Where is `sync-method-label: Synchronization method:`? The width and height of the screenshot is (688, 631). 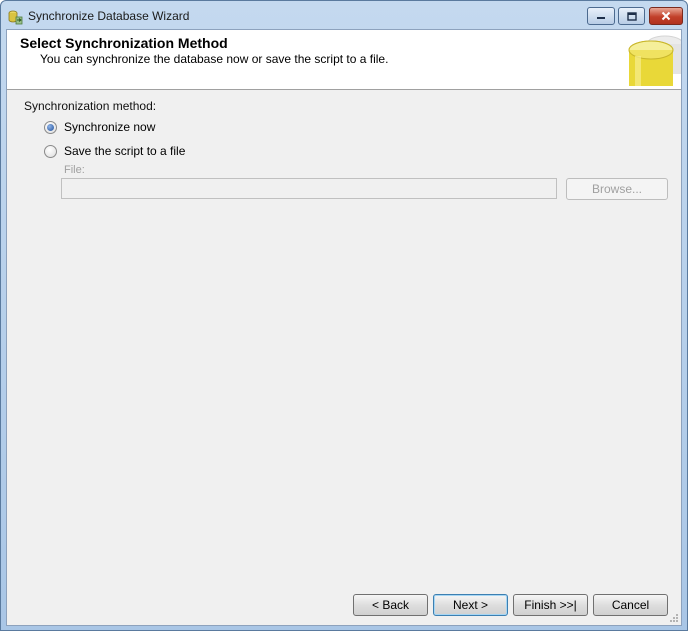
sync-method-label: Synchronization method: is located at coordinates (90, 106).